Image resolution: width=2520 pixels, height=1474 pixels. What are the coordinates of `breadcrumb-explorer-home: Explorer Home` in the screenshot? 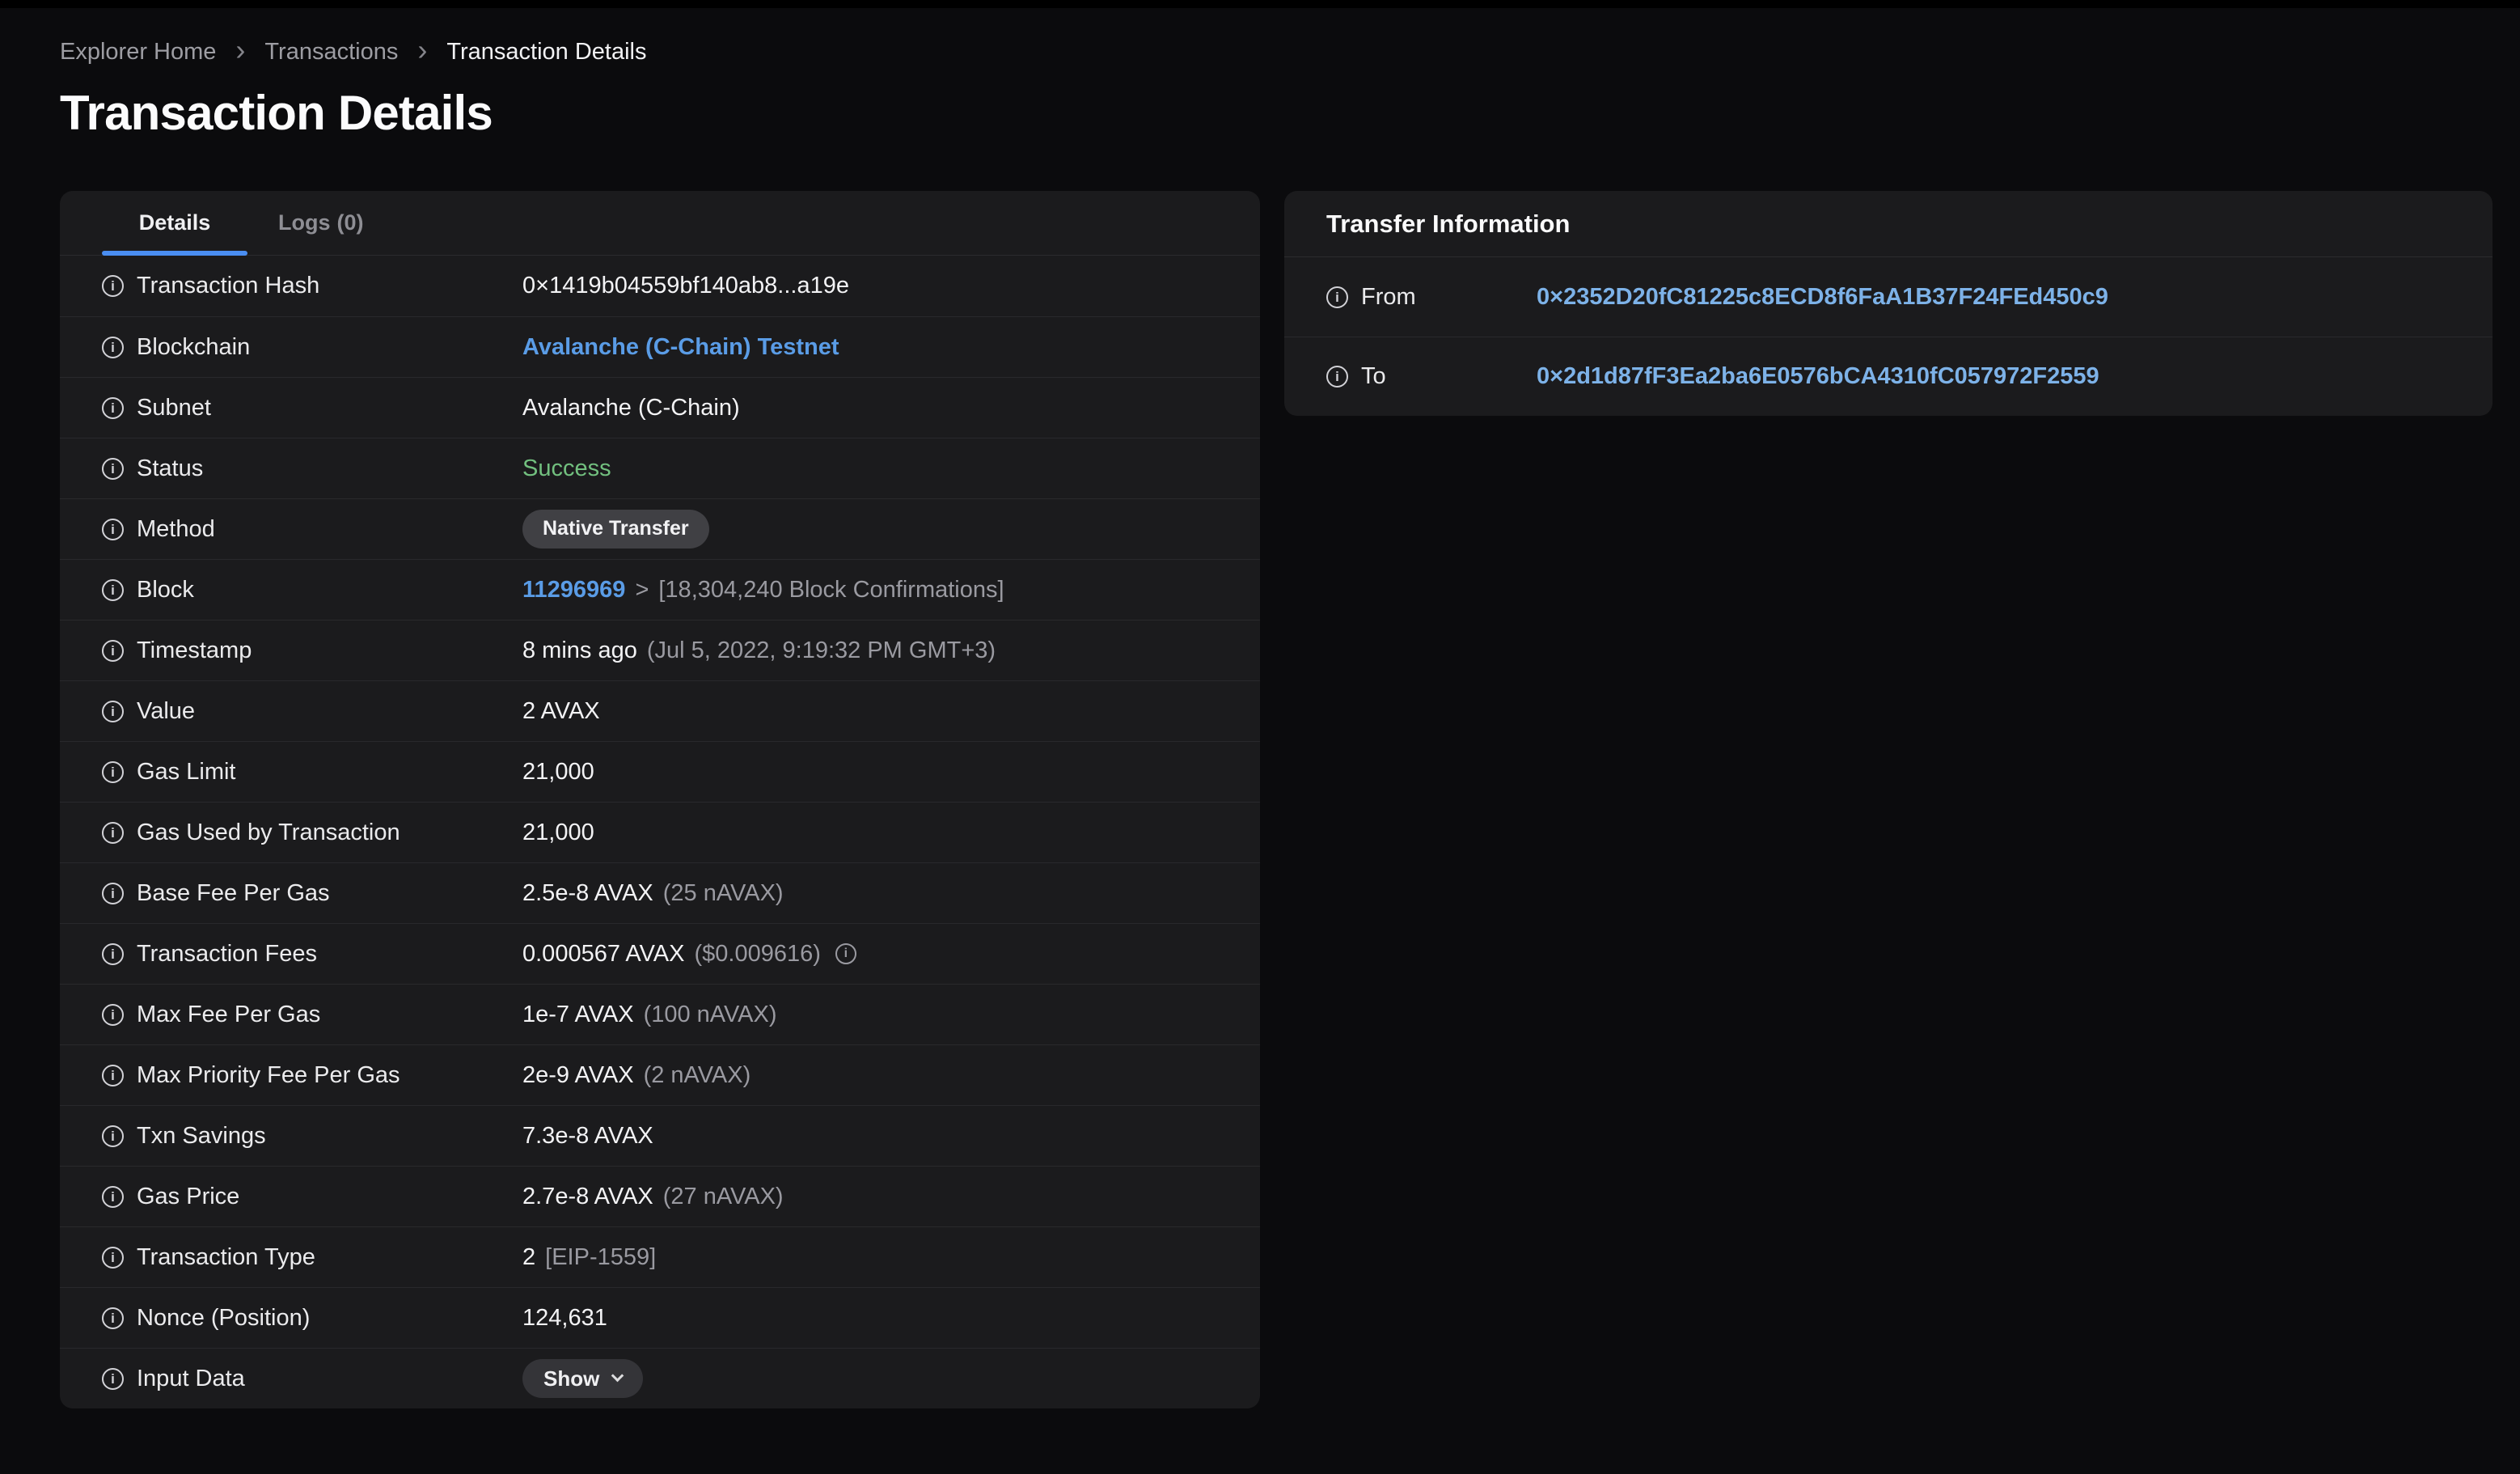 It's located at (138, 52).